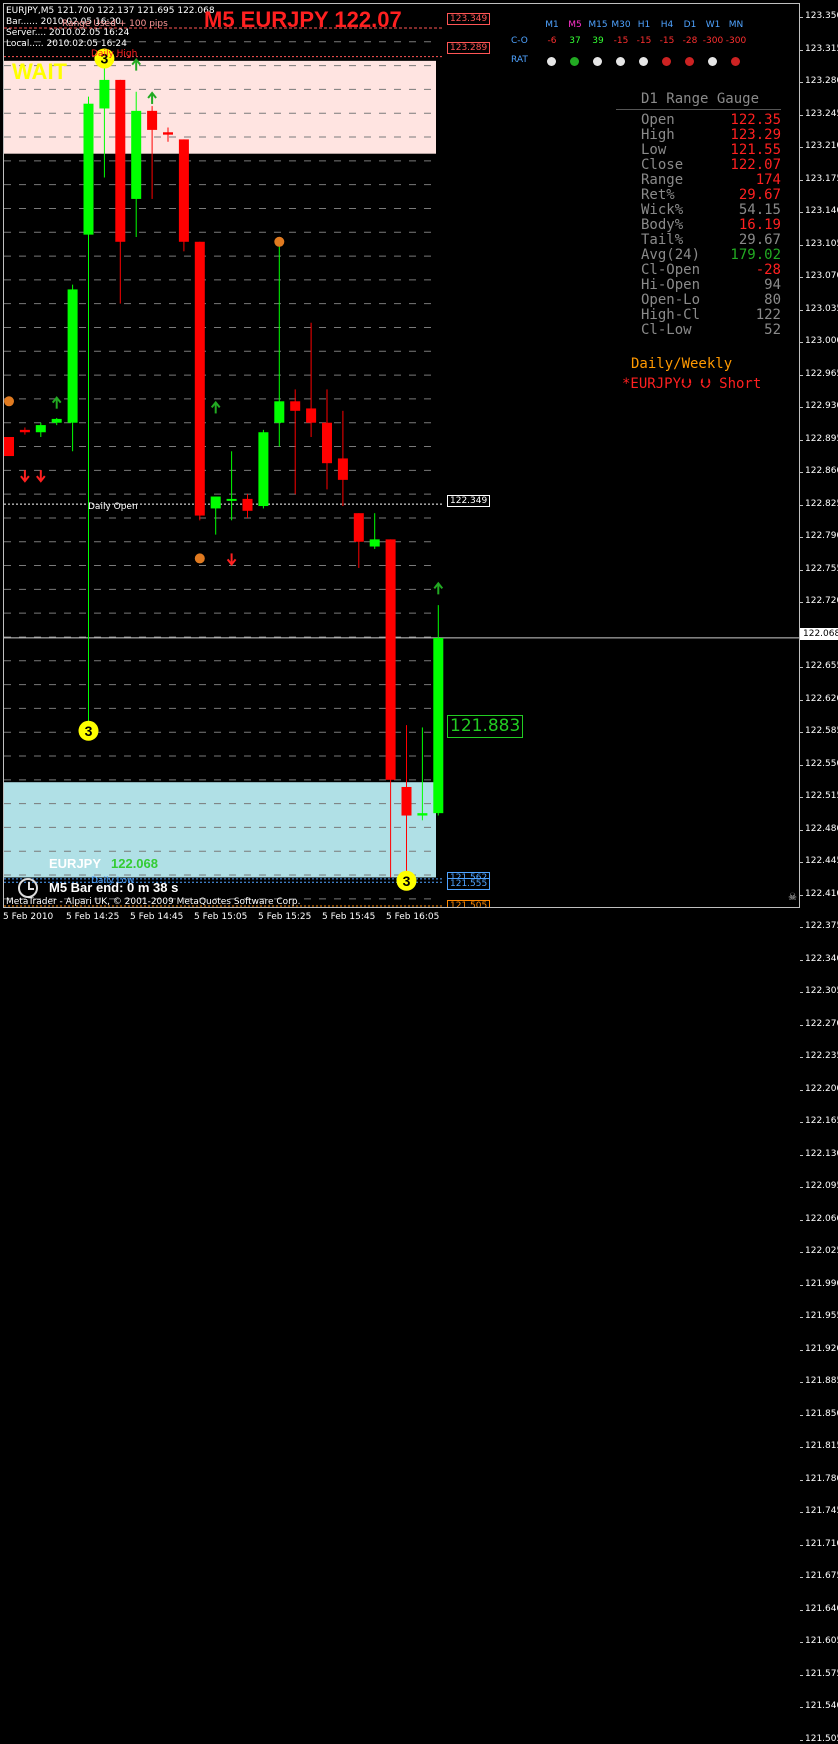  Describe the element at coordinates (821, 81) in the screenshot. I see `price-tick-label: 123.280` at that location.